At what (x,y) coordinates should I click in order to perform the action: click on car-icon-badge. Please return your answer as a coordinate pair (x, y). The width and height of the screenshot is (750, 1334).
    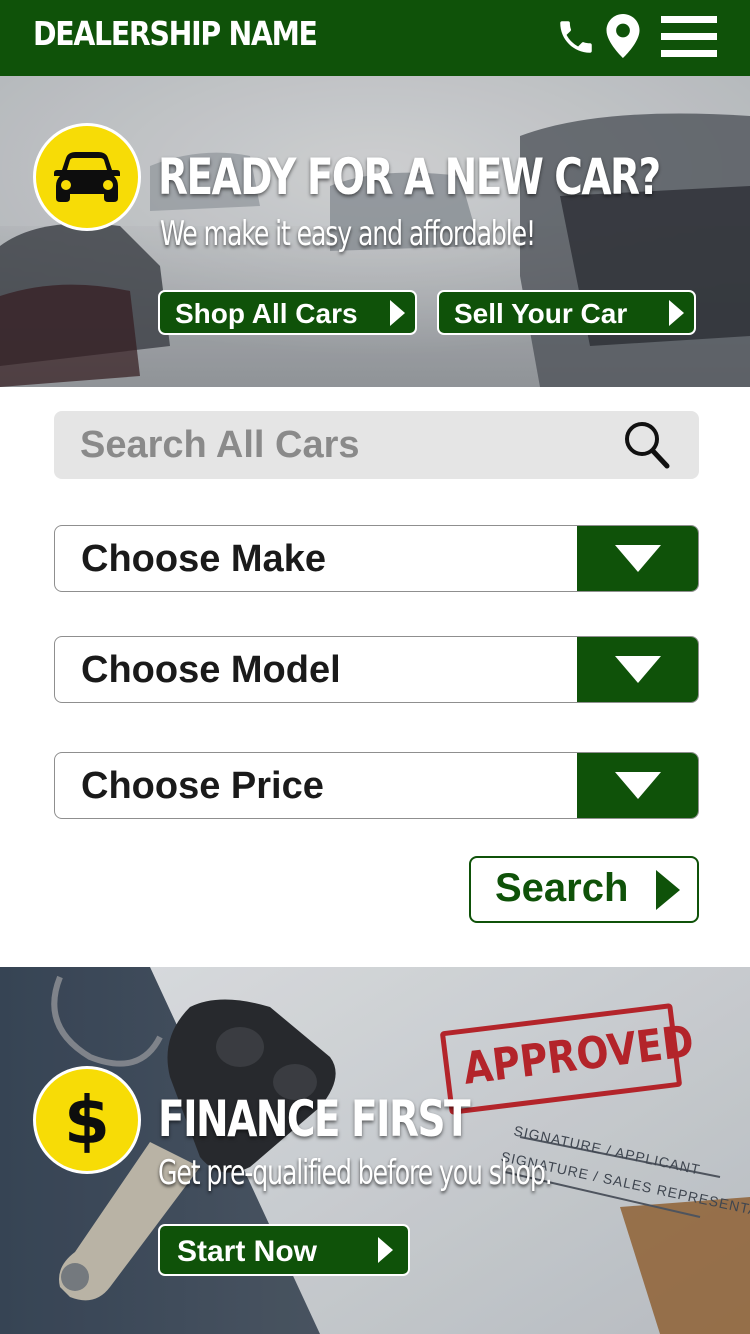
    Looking at the image, I should click on (87, 177).